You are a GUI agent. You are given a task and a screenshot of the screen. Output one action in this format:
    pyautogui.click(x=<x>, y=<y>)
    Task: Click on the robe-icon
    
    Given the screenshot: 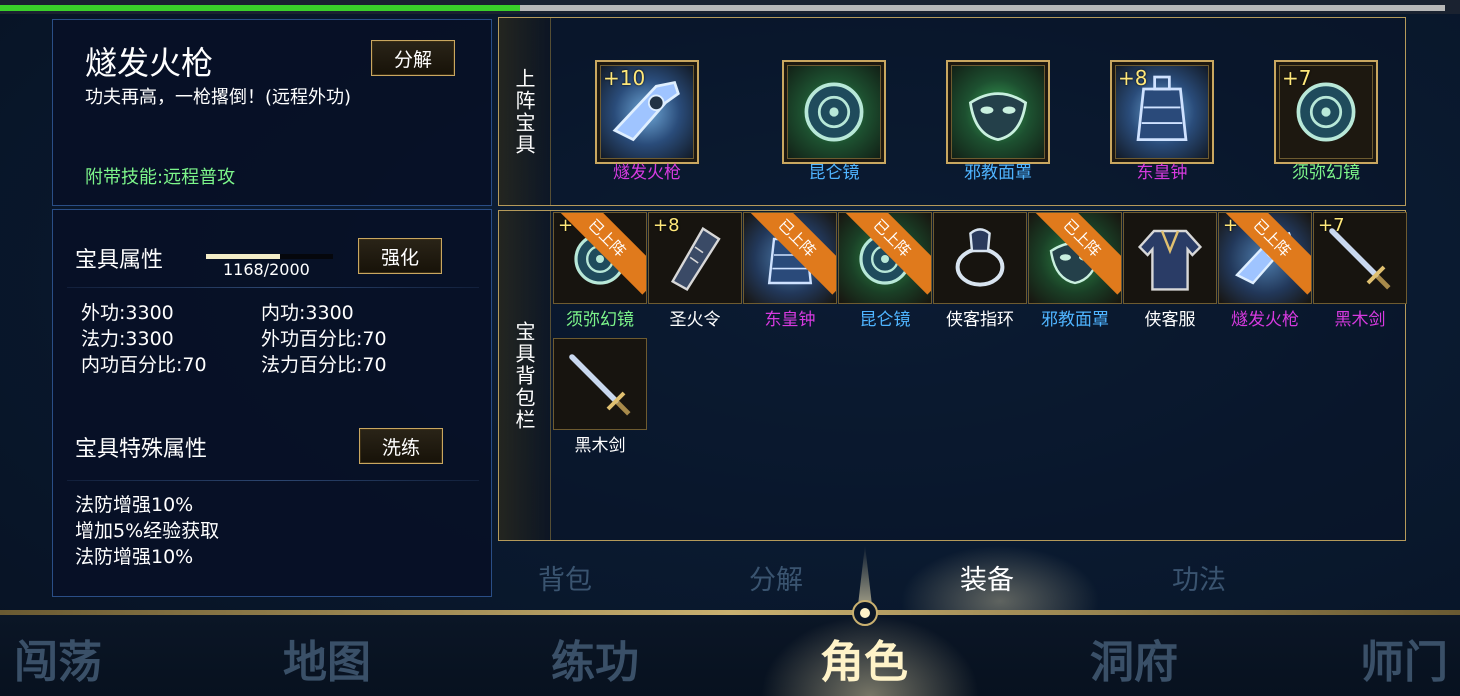 What is the action you would take?
    pyautogui.click(x=1170, y=259)
    